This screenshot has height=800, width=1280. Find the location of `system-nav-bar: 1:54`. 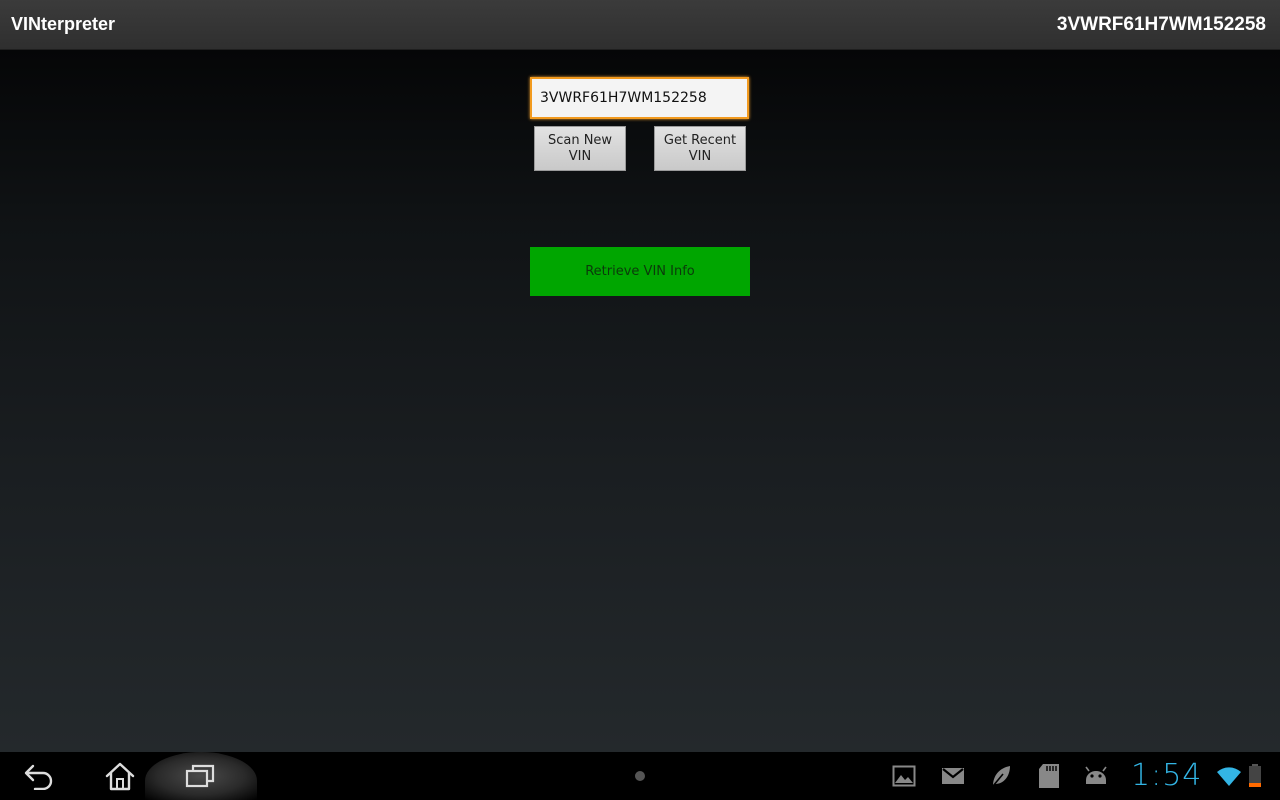

system-nav-bar: 1:54 is located at coordinates (640, 776).